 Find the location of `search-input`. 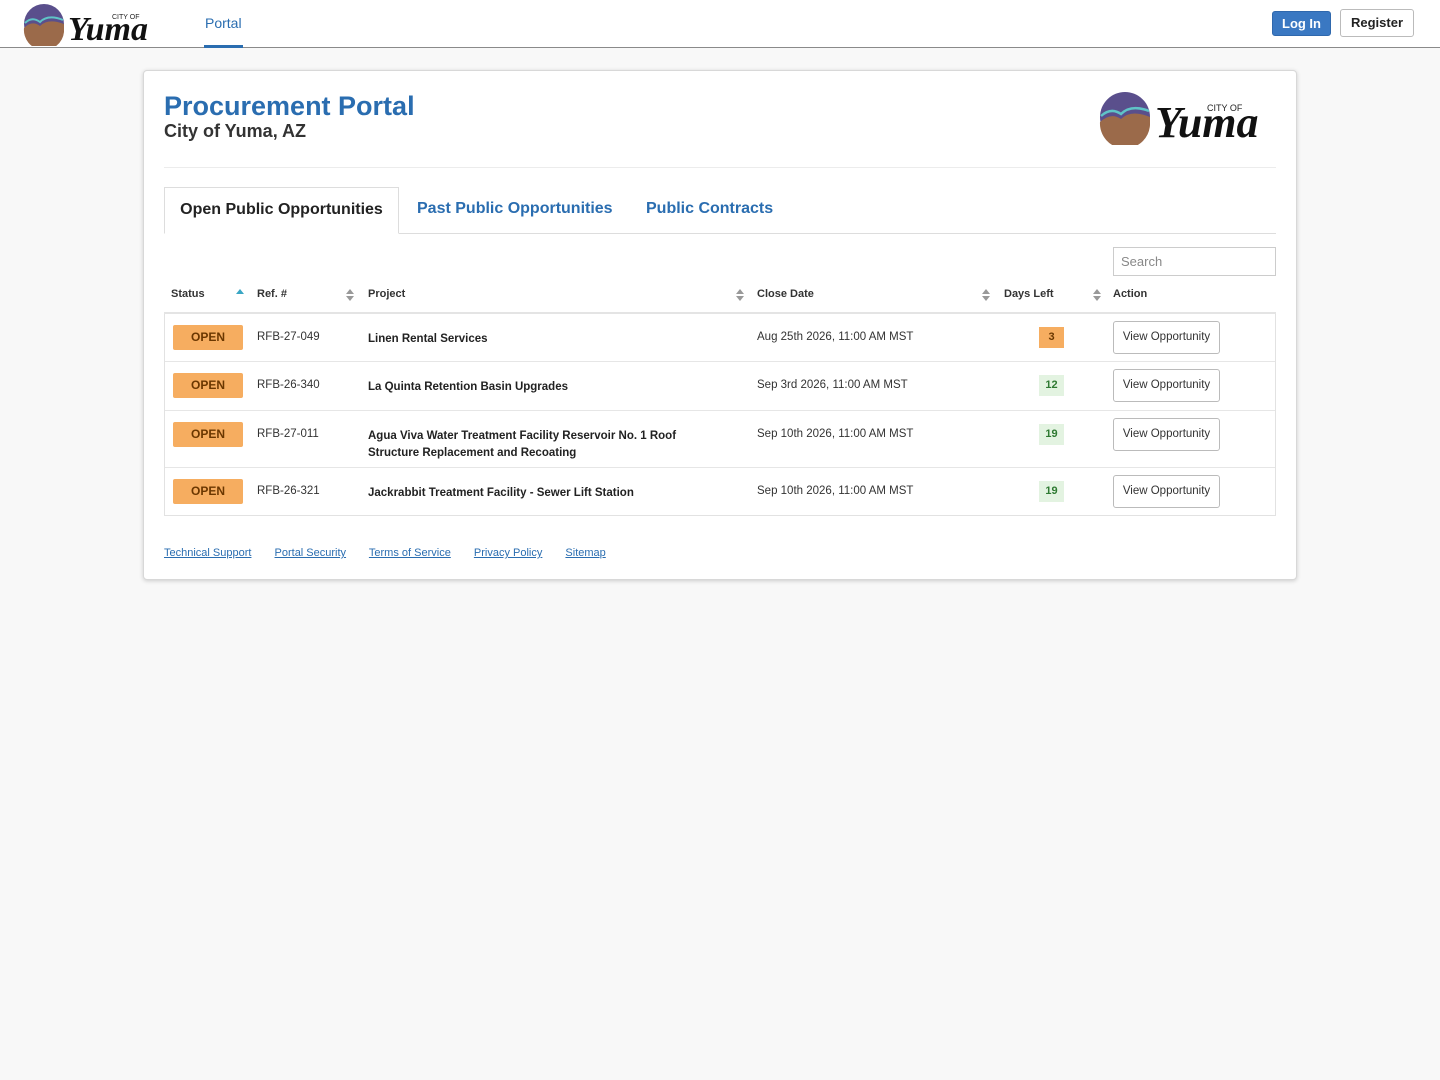

search-input is located at coordinates (1194, 261).